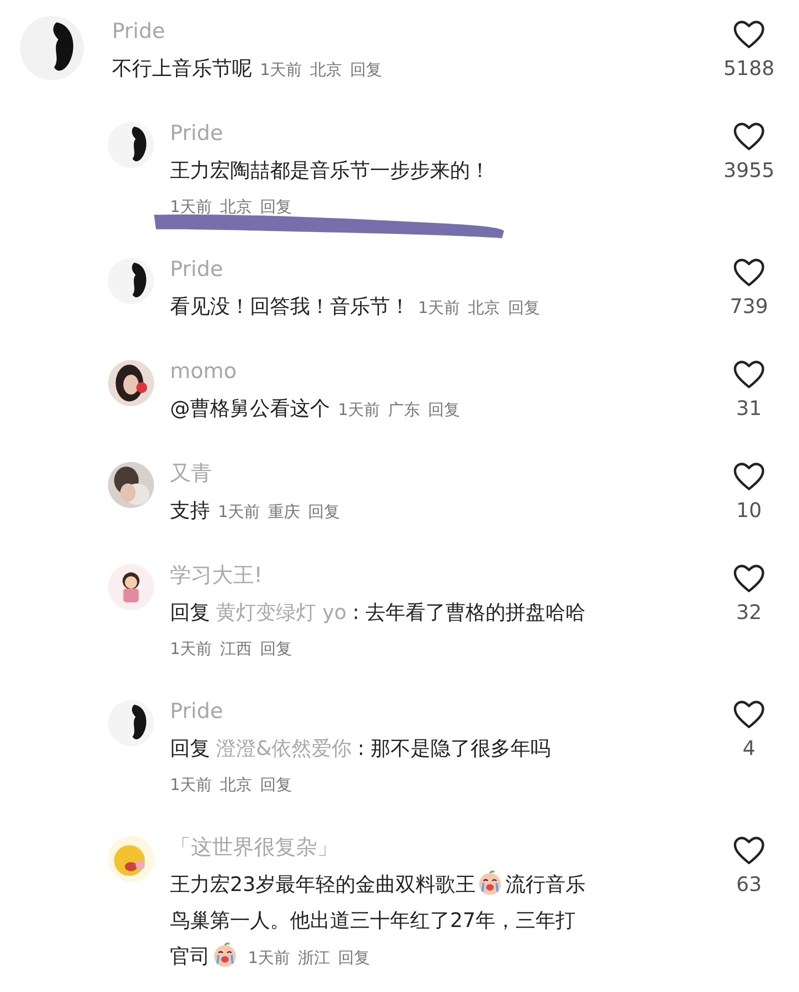 The height and width of the screenshot is (992, 799). What do you see at coordinates (281, 612) in the screenshot?
I see `mentioned-username: 黄灯变绿灯 yo` at bounding box center [281, 612].